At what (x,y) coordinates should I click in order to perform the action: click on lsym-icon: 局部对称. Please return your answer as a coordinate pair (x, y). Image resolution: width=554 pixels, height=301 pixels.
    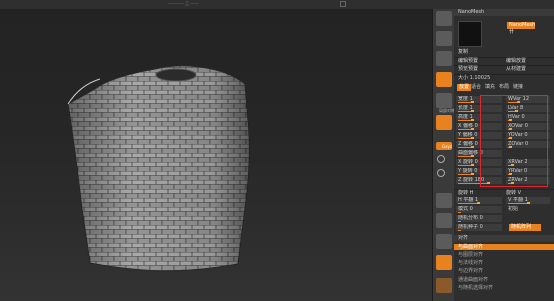
    Looking at the image, I should click on (445, 103).